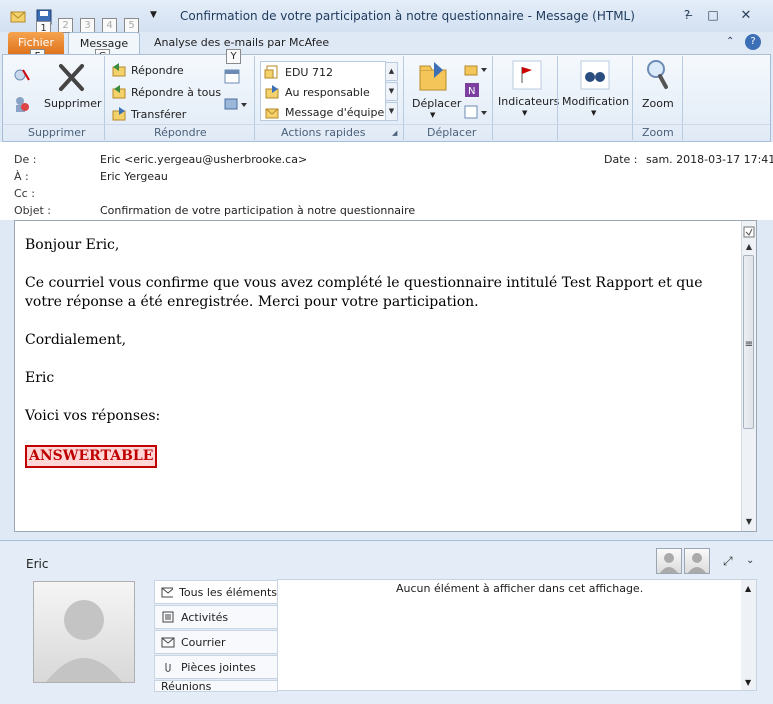 The width and height of the screenshot is (773, 704). I want to click on quick-step-manager-label: Au responsable, so click(327, 92).